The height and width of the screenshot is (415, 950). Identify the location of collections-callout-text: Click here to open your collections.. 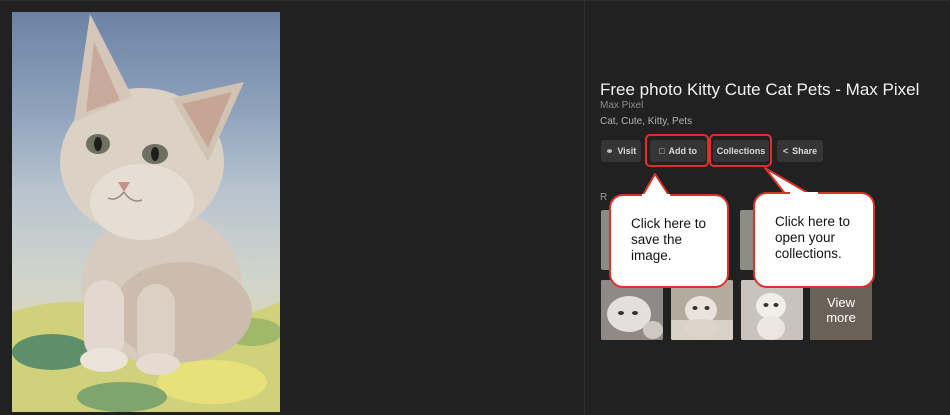
(813, 237).